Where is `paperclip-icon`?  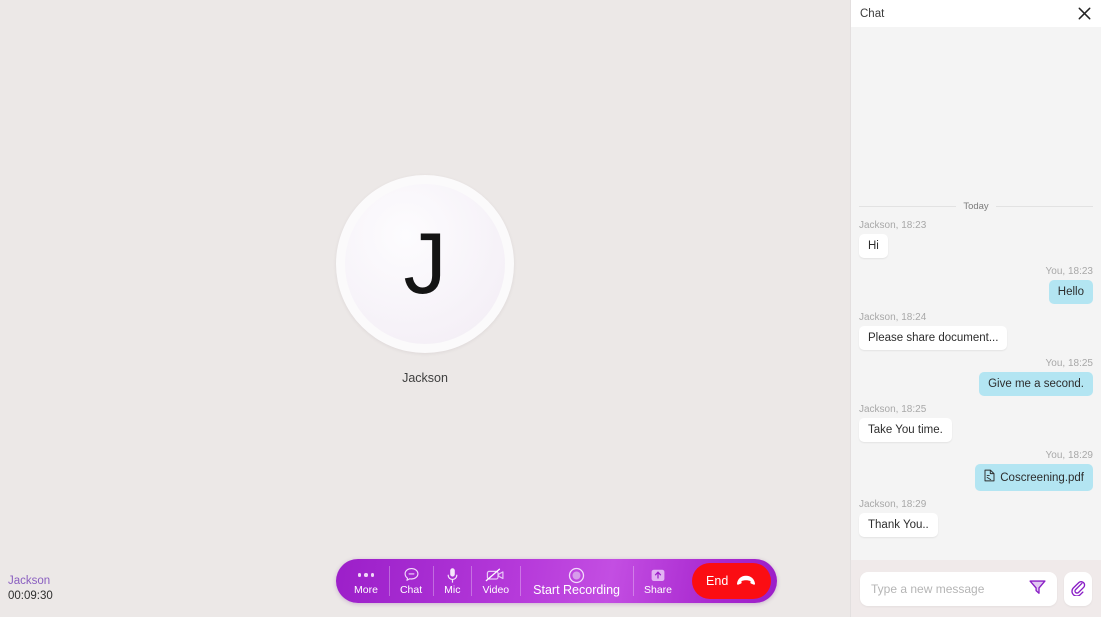
paperclip-icon is located at coordinates (1078, 589).